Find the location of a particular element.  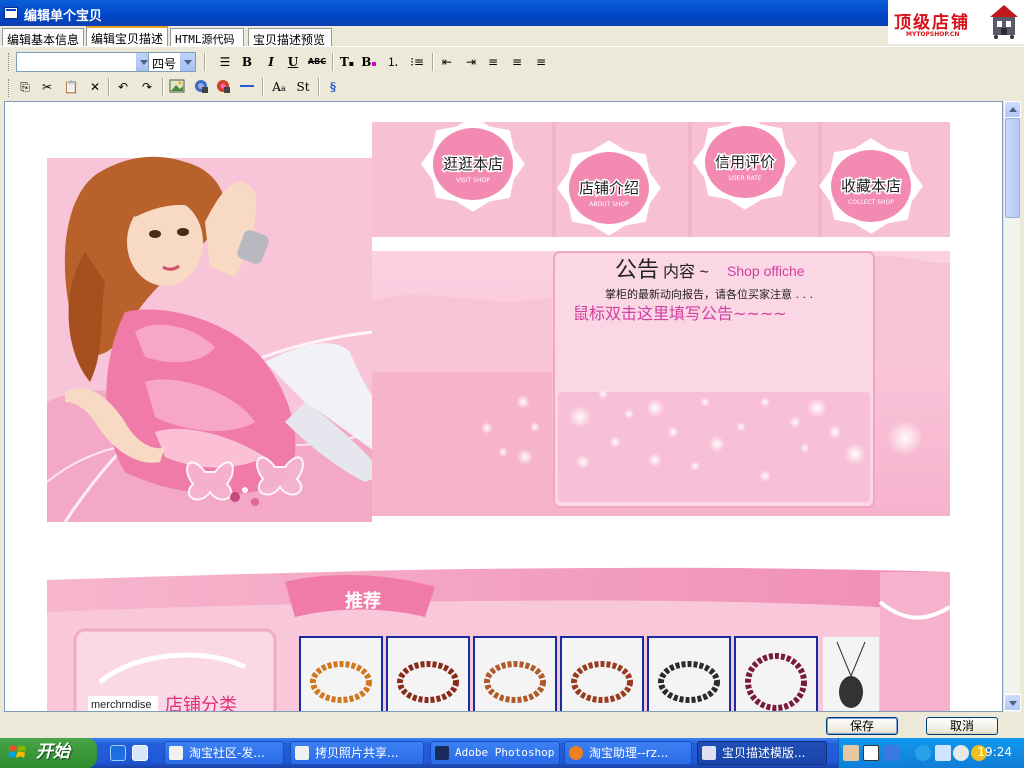

scroll-up-button is located at coordinates (1012, 109).